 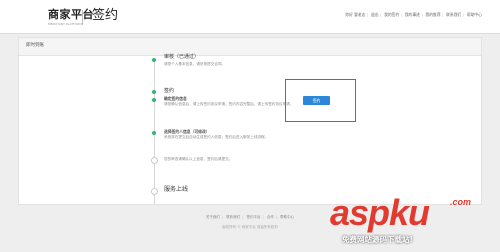 What do you see at coordinates (213, 217) in the screenshot?
I see `footer-link-about: 关于我们` at bounding box center [213, 217].